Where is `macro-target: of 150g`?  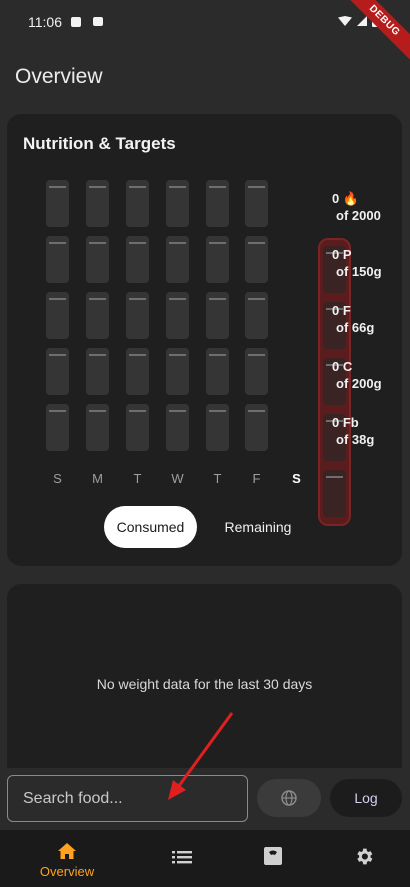
macro-target: of 150g is located at coordinates (359, 271).